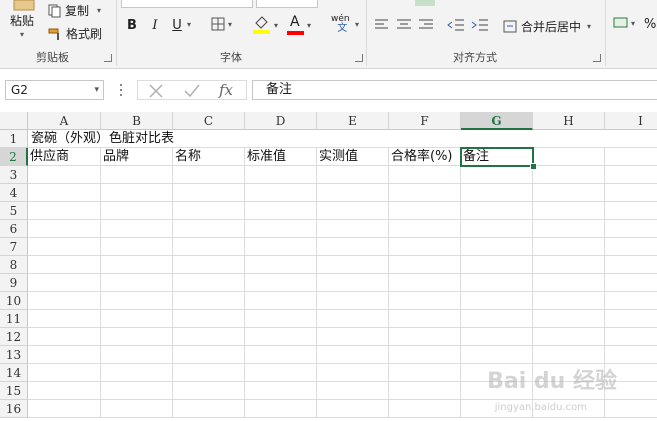 Image resolution: width=657 pixels, height=421 pixels. Describe the element at coordinates (497, 175) in the screenshot. I see `cell-G3` at that location.